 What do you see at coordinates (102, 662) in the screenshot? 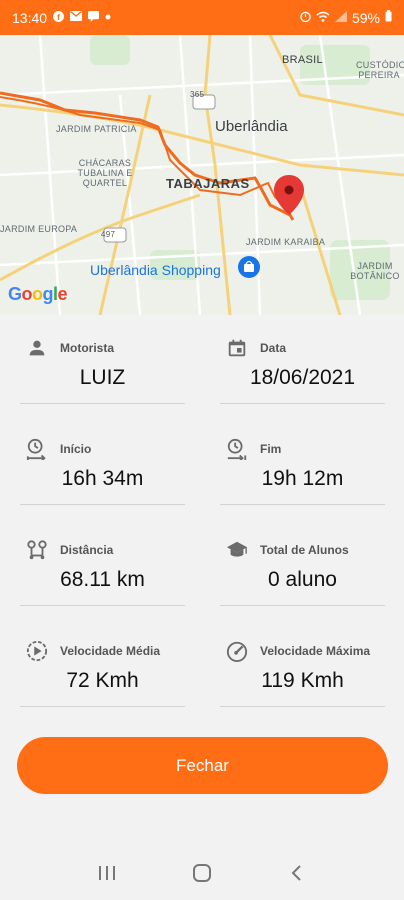
I see `detail-avg-speed: Velocidade Média 72 Kmh` at bounding box center [102, 662].